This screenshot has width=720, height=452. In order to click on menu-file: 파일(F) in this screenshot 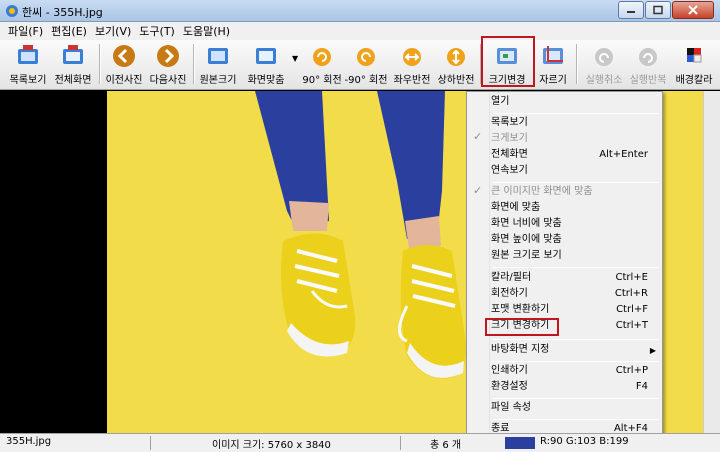, I will do `click(25, 31)`.